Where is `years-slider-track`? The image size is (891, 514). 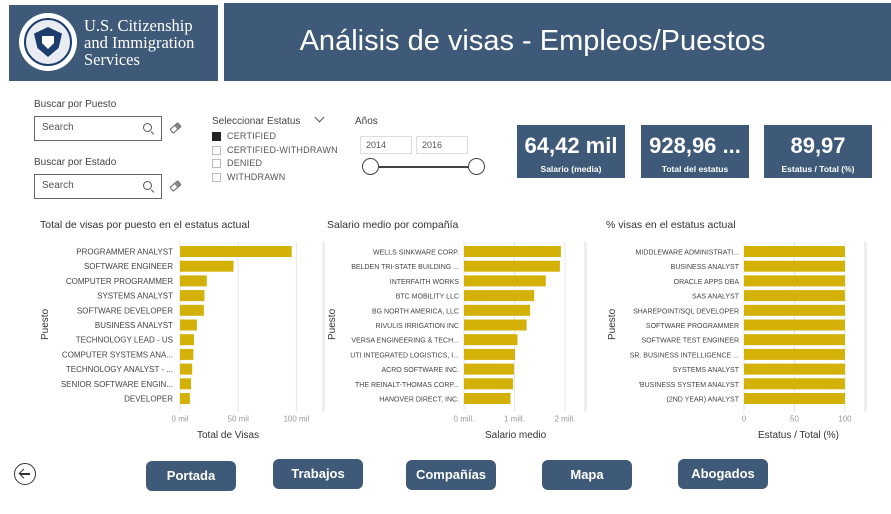
years-slider-track is located at coordinates (426, 167).